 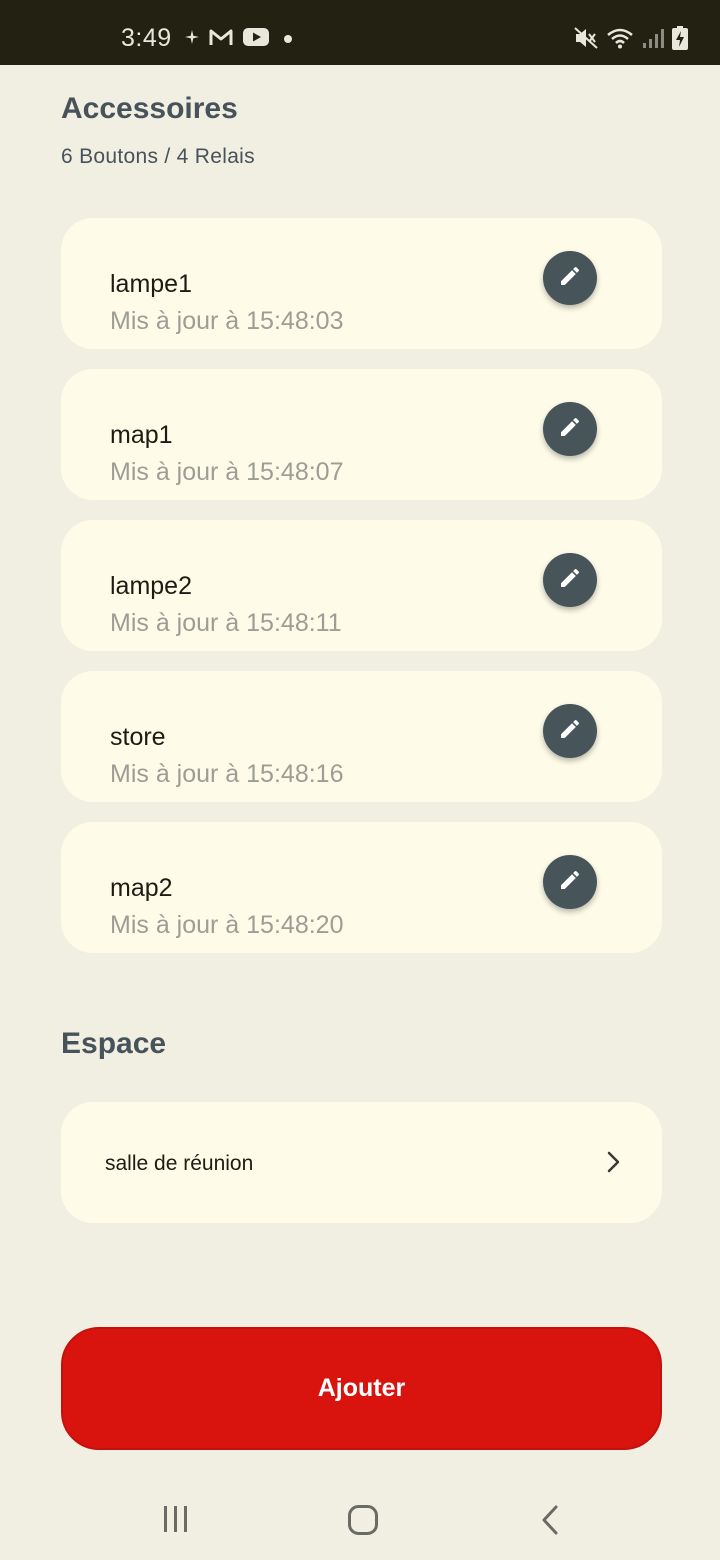 I want to click on accessory-card: lampe2 Mis à jour à 15:48:11, so click(x=361, y=585).